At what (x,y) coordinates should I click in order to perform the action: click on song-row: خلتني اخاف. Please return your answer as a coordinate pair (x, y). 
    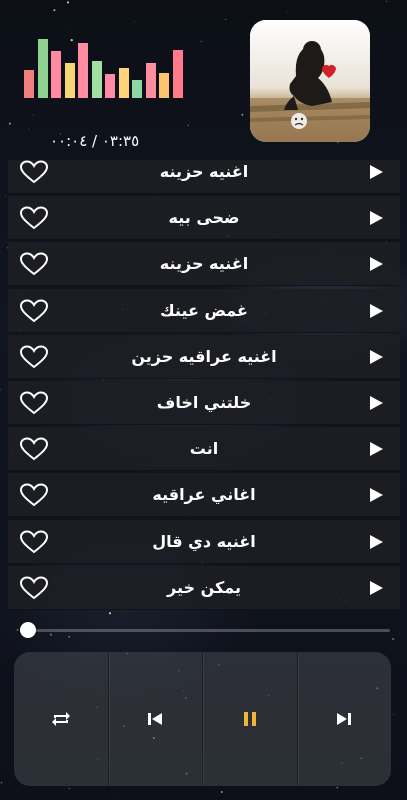
    Looking at the image, I should click on (204, 403).